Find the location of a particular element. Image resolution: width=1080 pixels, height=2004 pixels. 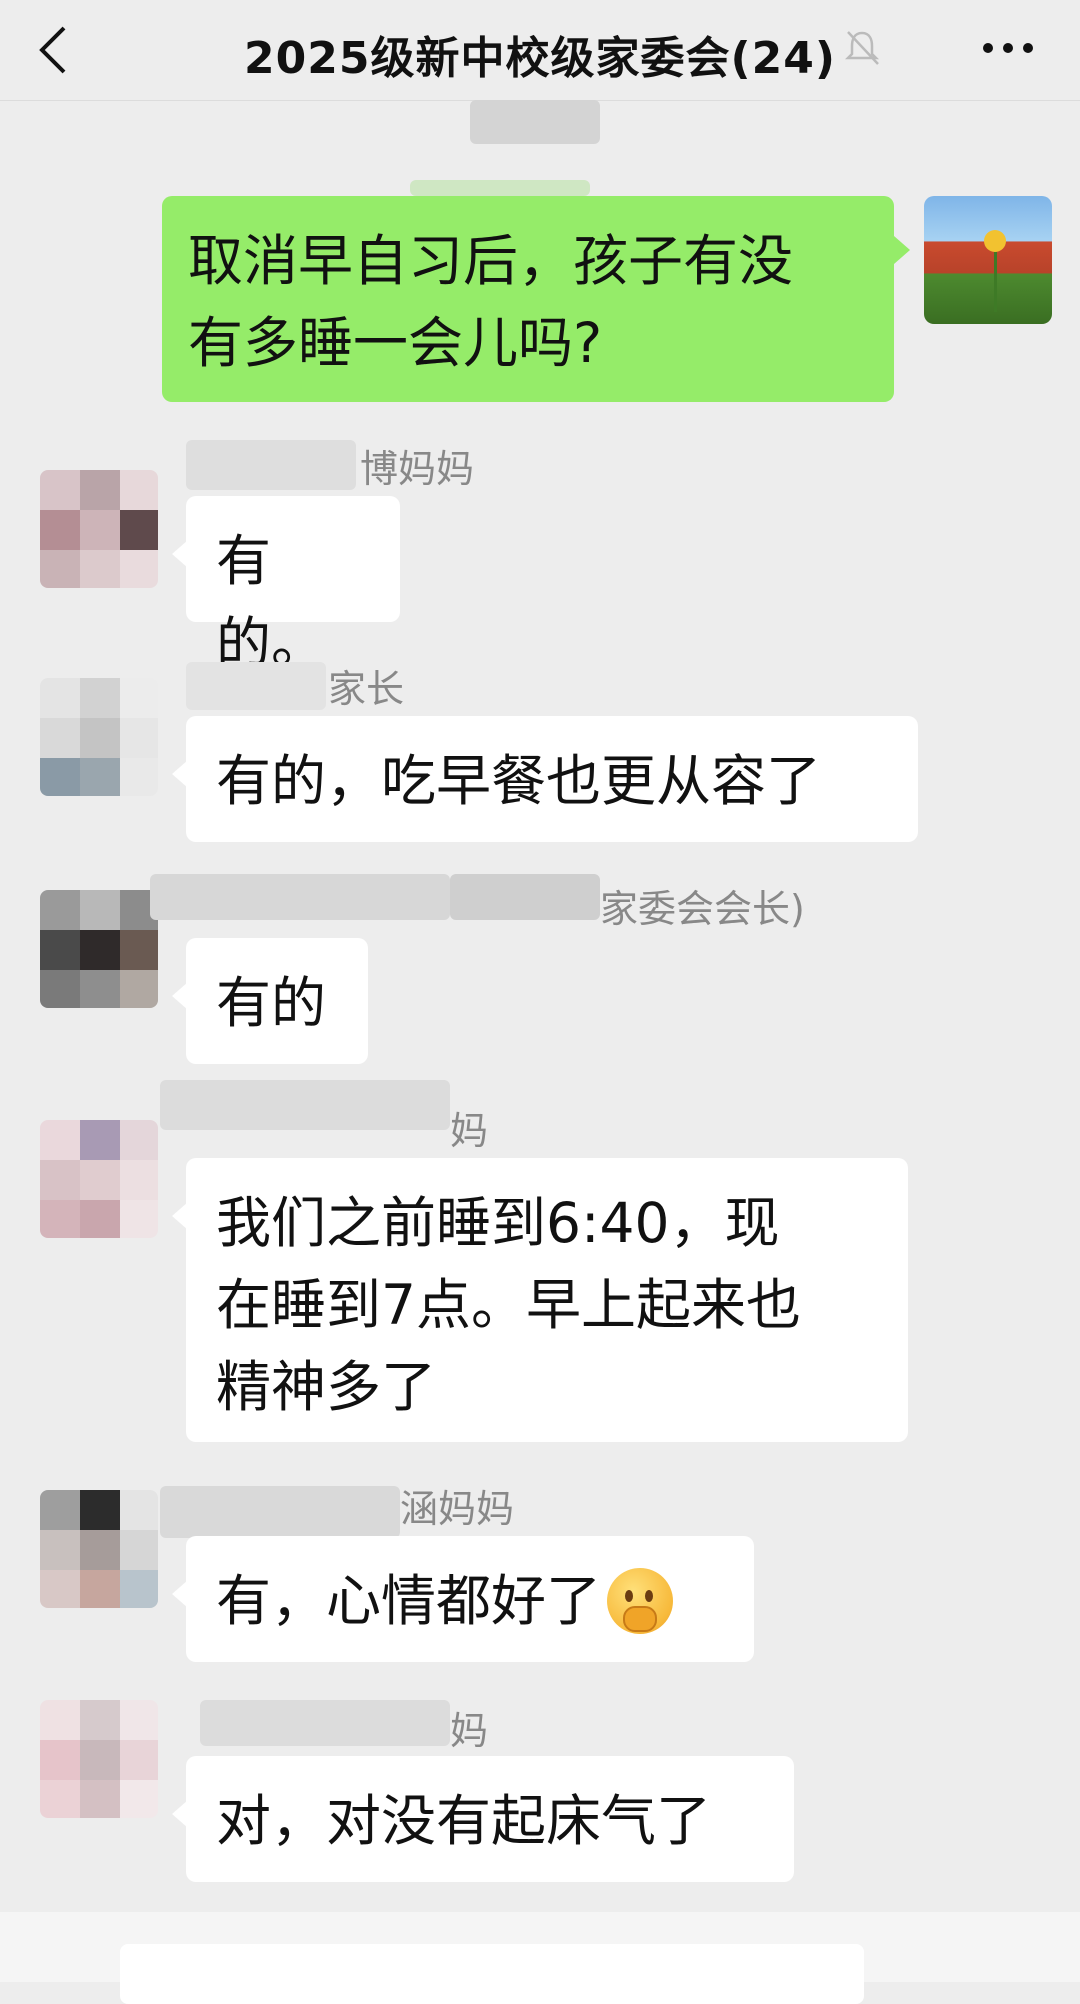

message-bubble: 有的，吃早餐也更从容了 is located at coordinates (545, 779).